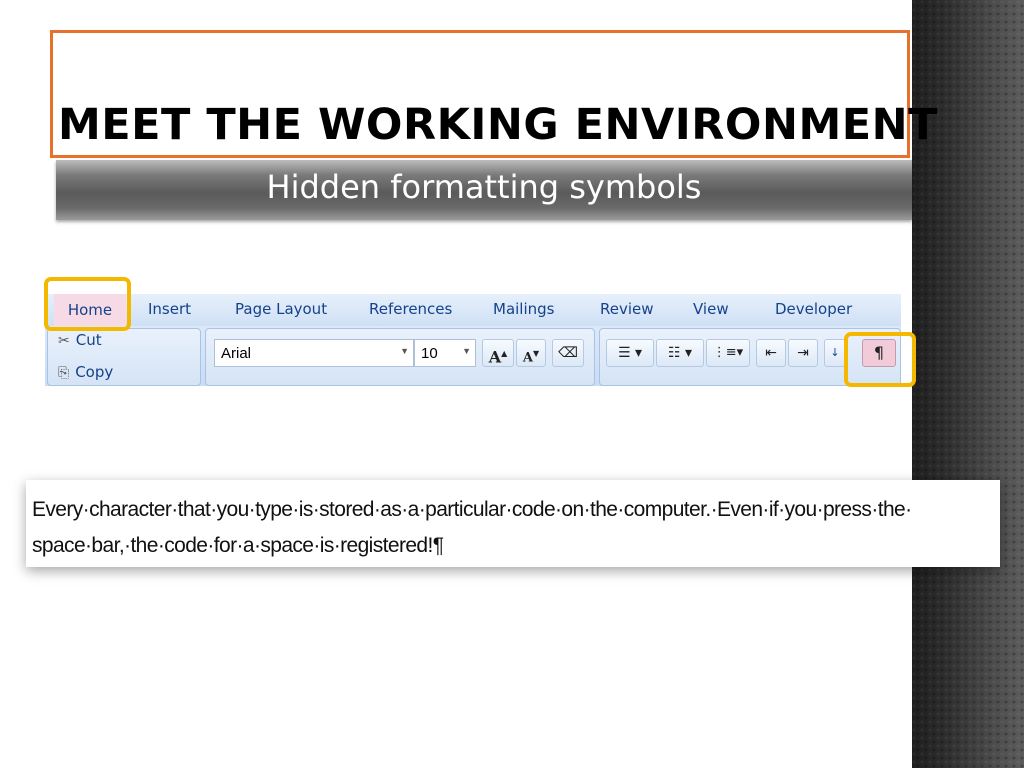 This screenshot has width=1024, height=768. Describe the element at coordinates (281, 309) in the screenshot. I see `tab-page-layout: Page Layout` at that location.